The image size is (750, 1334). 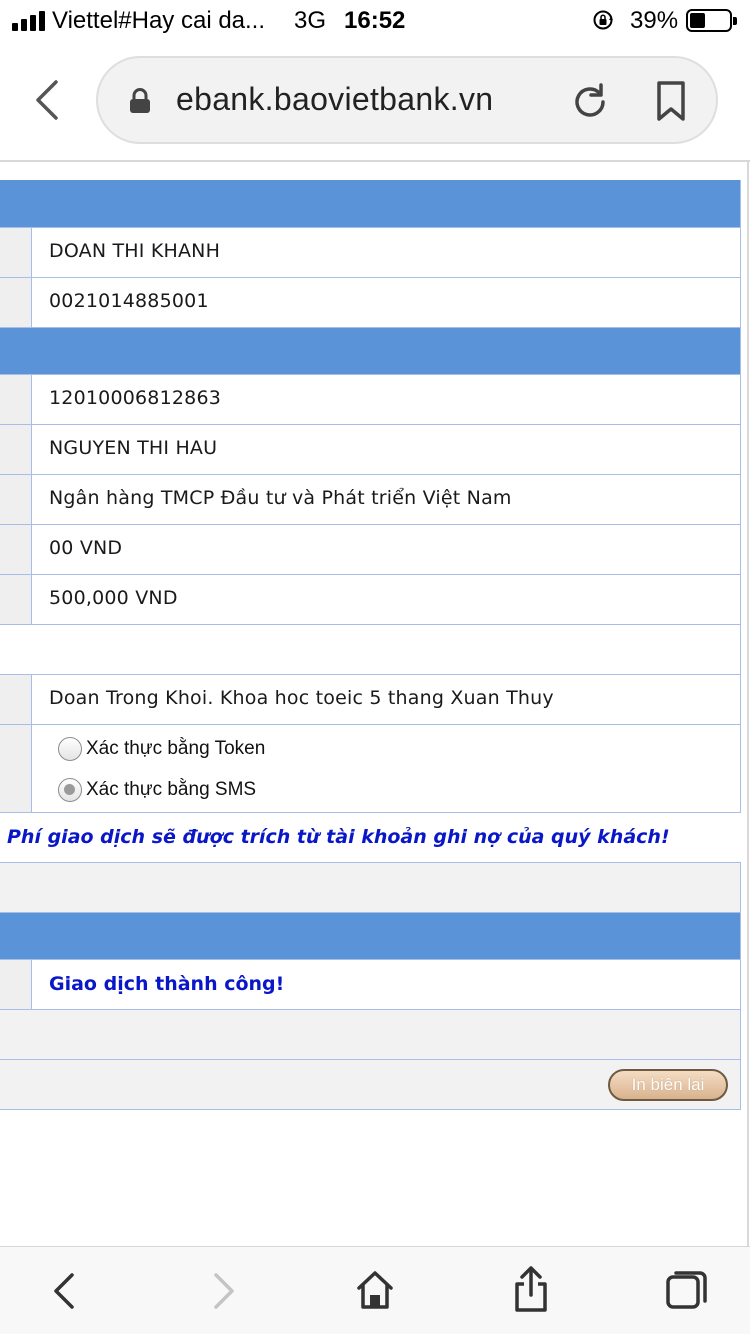 What do you see at coordinates (370, 600) in the screenshot?
I see `amount-row: 500,000 VND` at bounding box center [370, 600].